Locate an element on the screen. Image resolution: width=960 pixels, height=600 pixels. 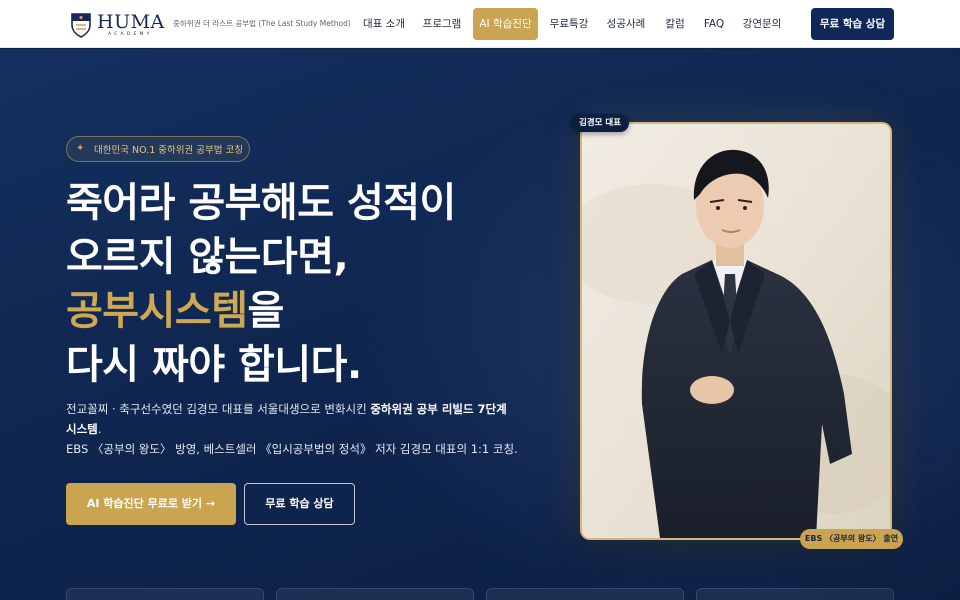
shield-crest-icon is located at coordinates (81, 25).